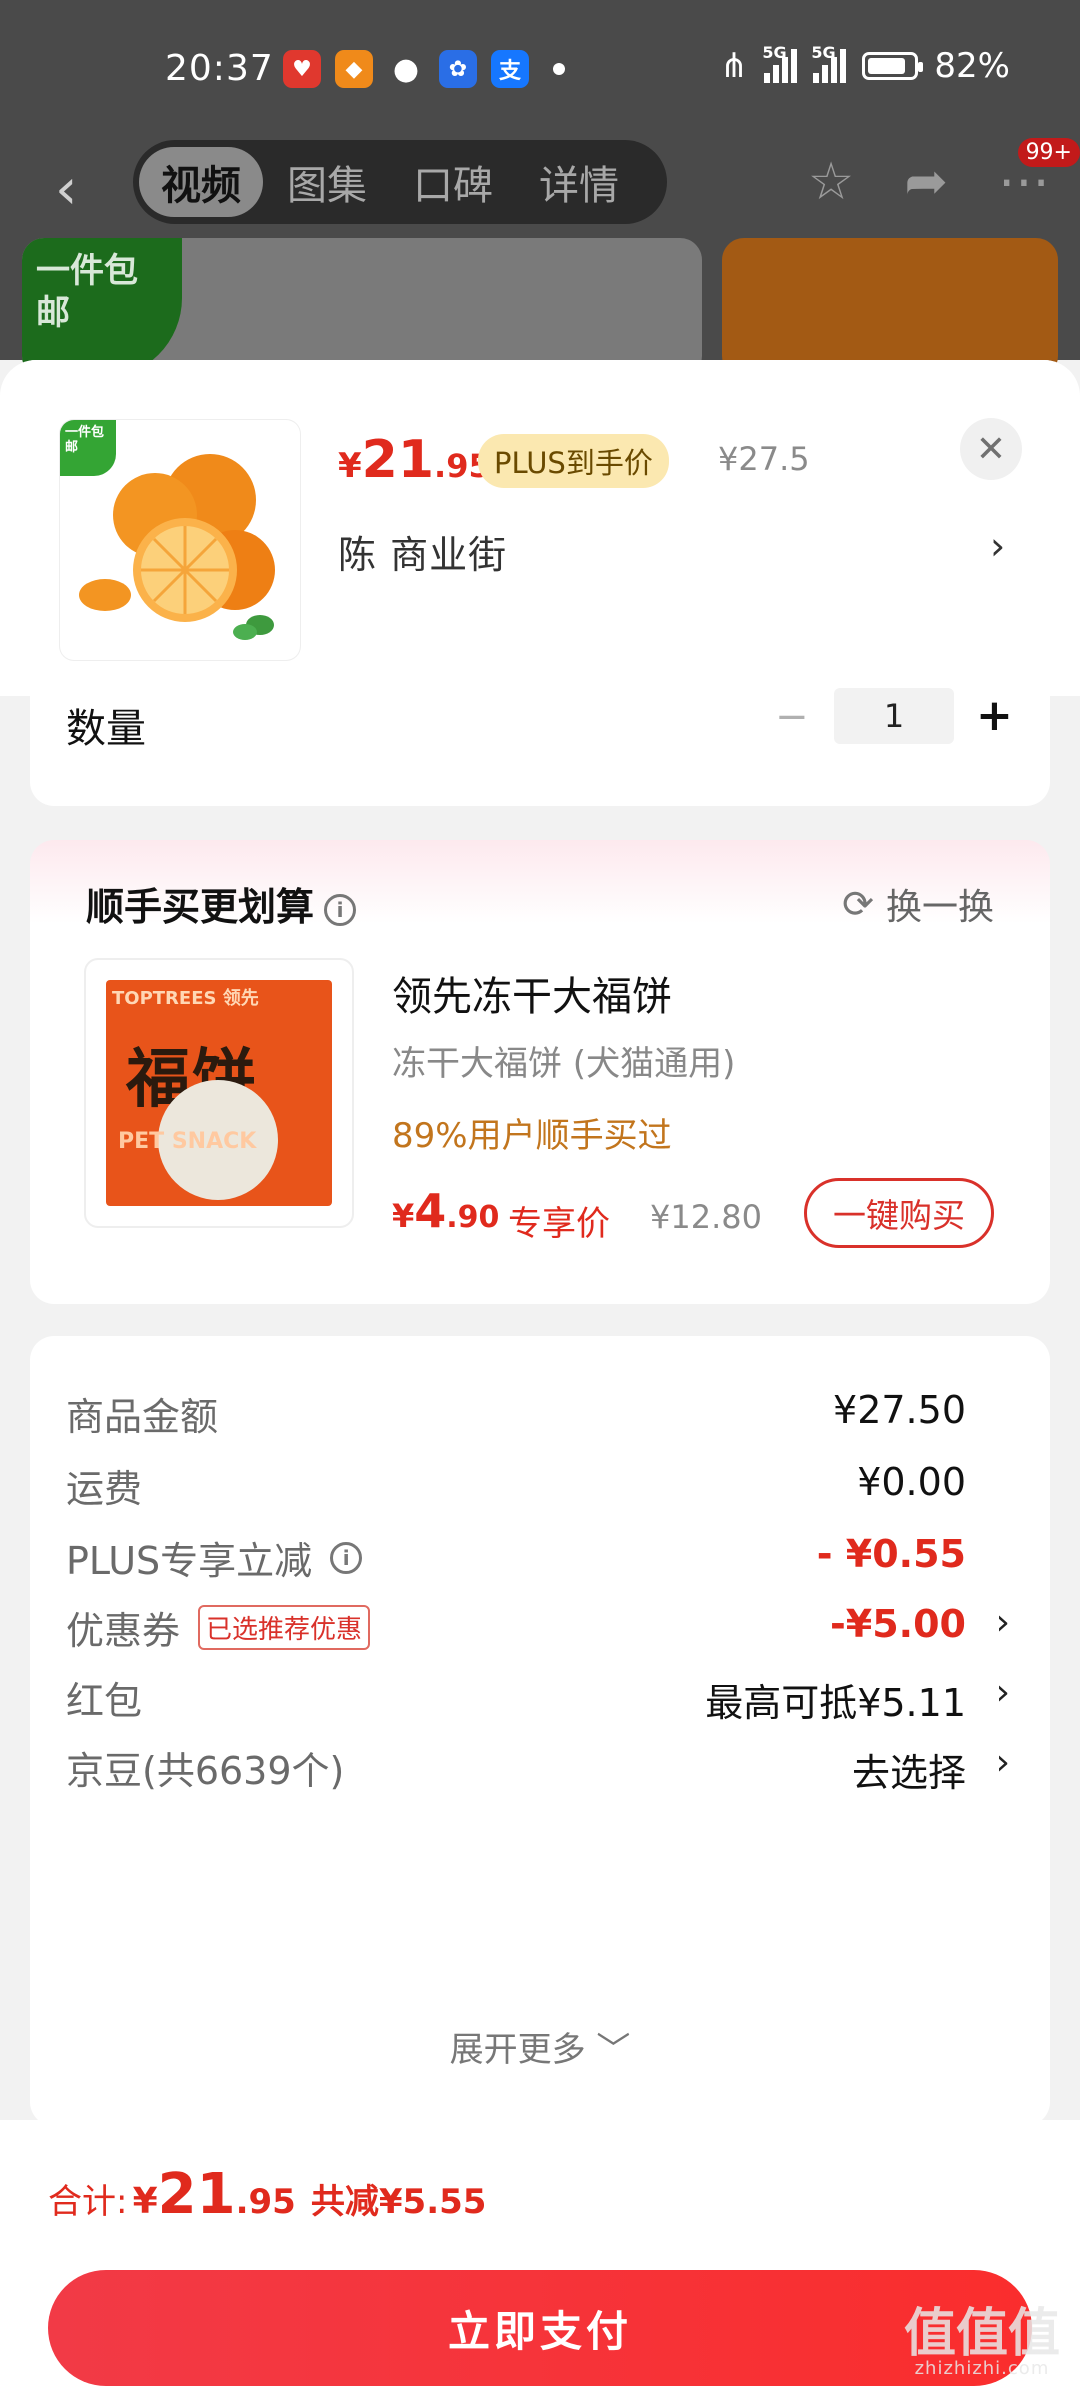  I want to click on one-click-buy-button: 一键购买, so click(899, 1213).